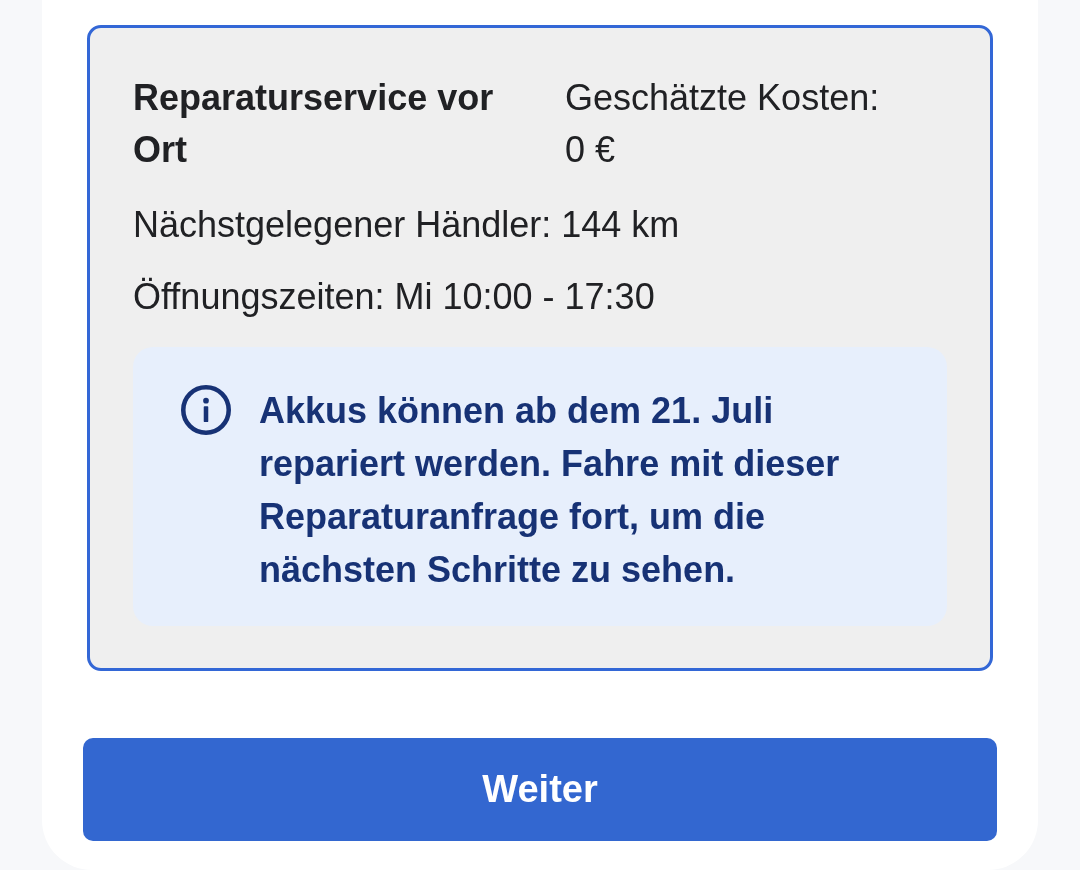 This screenshot has width=1080, height=870. Describe the element at coordinates (550, 490) in the screenshot. I see `notice-text: Akkus können ab dem 21. Juli repariert werden. Fahre mit dieser Reparaturanfrage fort, um die nächsten Schritte zu sehen.` at that location.